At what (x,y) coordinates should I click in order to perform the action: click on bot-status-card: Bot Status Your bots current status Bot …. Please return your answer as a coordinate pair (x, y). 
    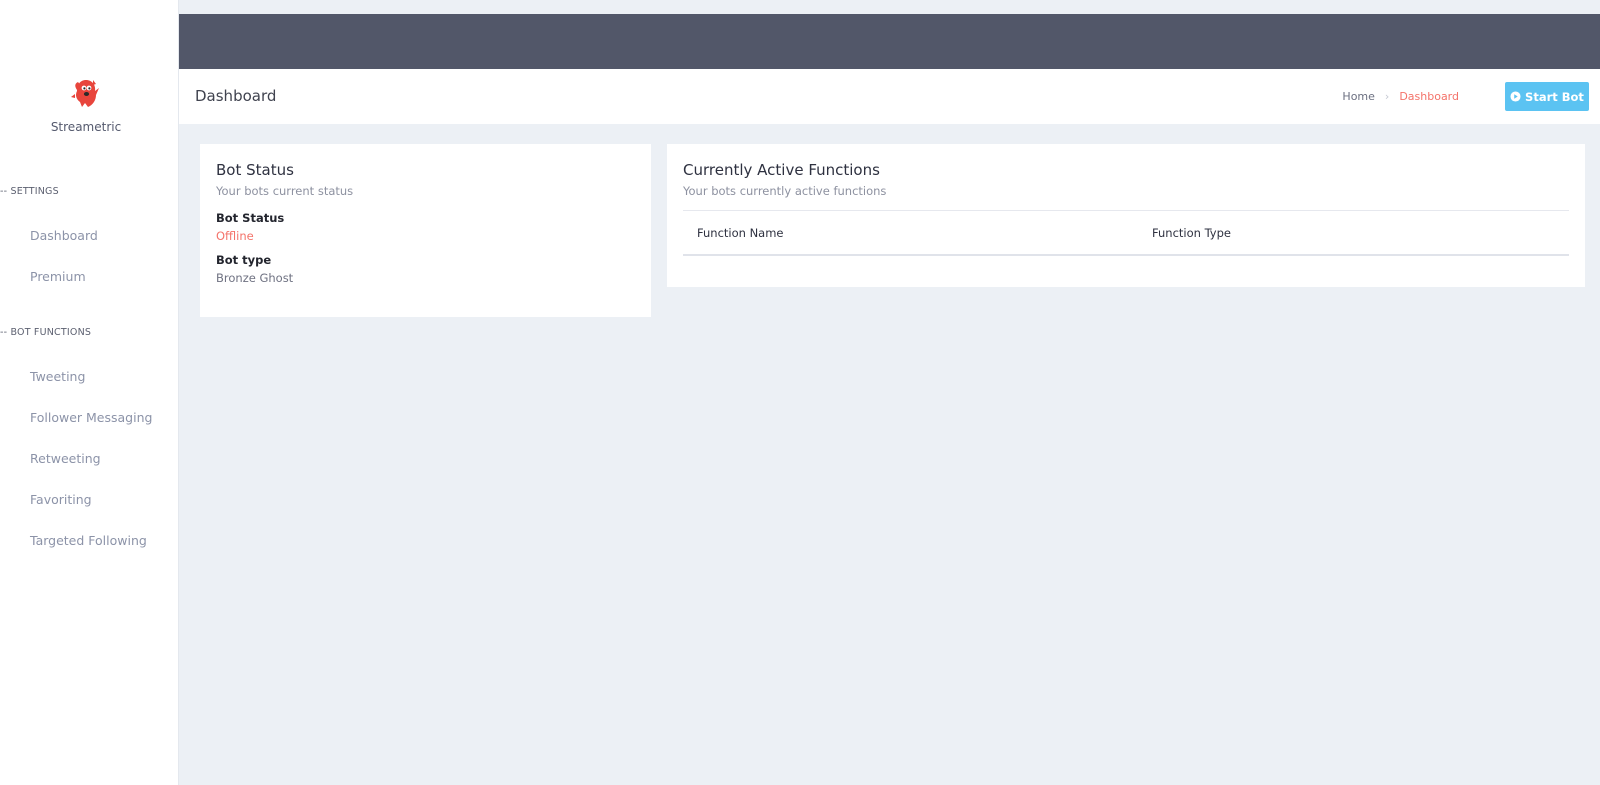
    Looking at the image, I should click on (425, 230).